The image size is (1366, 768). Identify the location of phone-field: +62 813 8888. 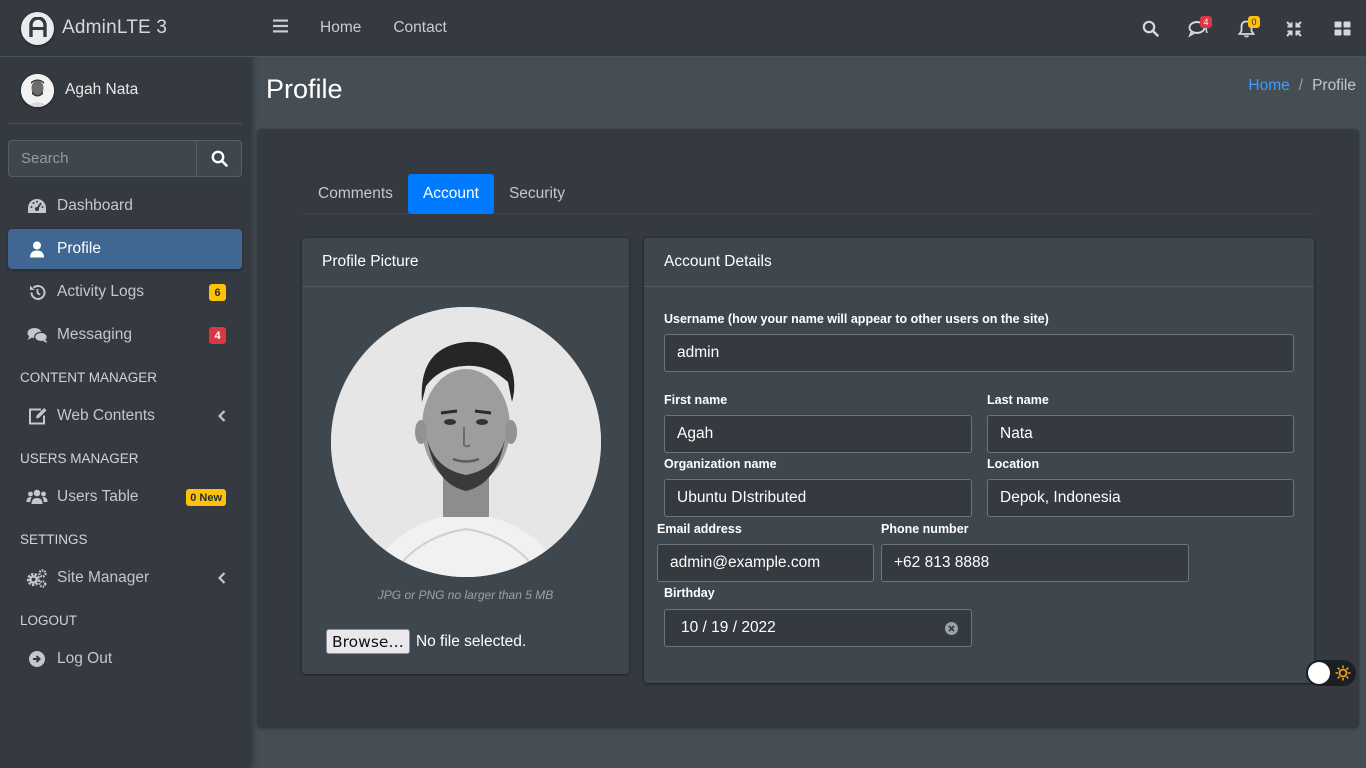
(1035, 563).